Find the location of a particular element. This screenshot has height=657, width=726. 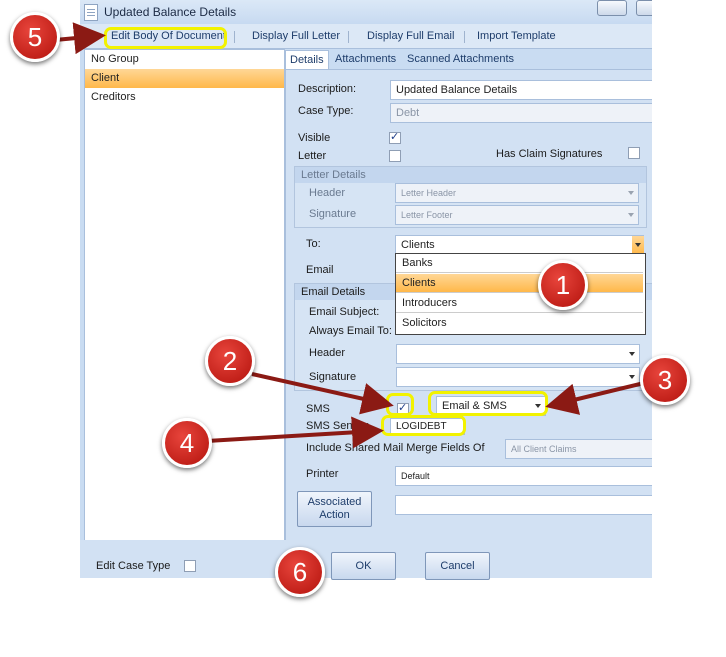

callout-badge-6: 6 is located at coordinates (300, 572).